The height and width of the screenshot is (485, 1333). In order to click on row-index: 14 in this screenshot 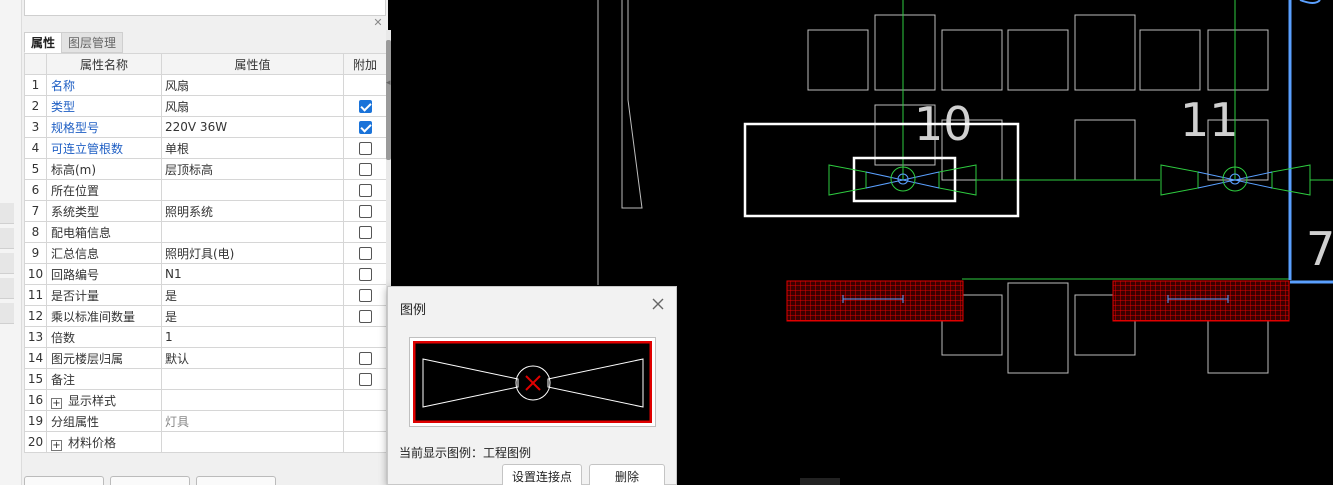, I will do `click(35, 358)`.